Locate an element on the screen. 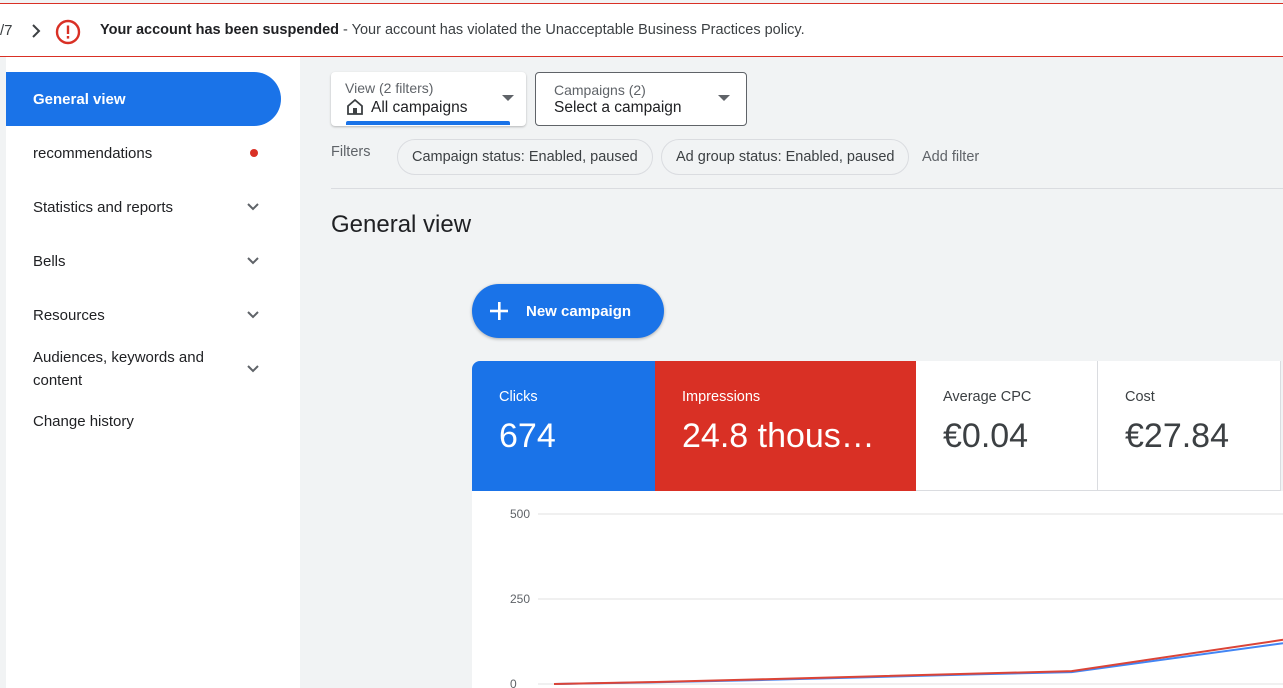 This screenshot has width=1283, height=688. campaign-filter-value: Select a campaign is located at coordinates (618, 107).